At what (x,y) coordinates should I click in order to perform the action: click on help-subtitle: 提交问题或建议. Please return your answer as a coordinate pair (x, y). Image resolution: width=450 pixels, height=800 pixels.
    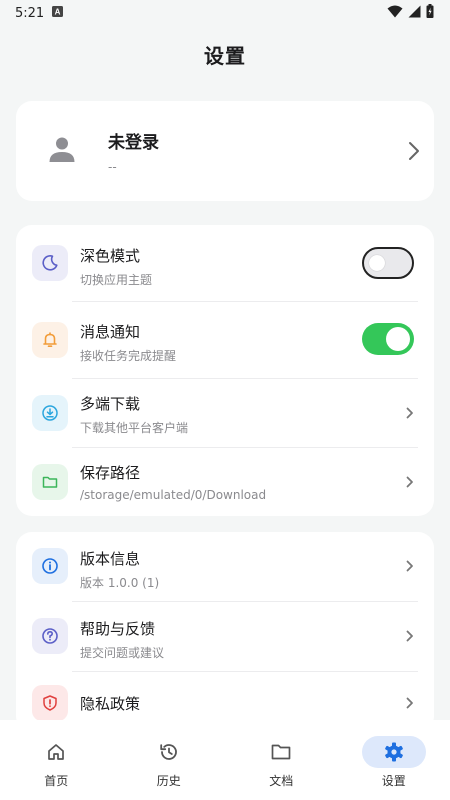
    Looking at the image, I should click on (122, 653).